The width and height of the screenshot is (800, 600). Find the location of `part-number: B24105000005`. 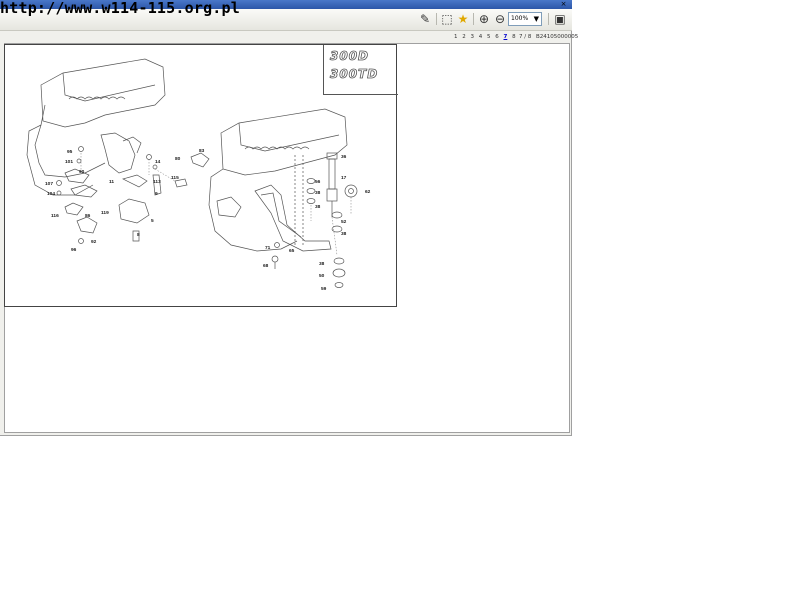

part-number: B24105000005 is located at coordinates (557, 37).